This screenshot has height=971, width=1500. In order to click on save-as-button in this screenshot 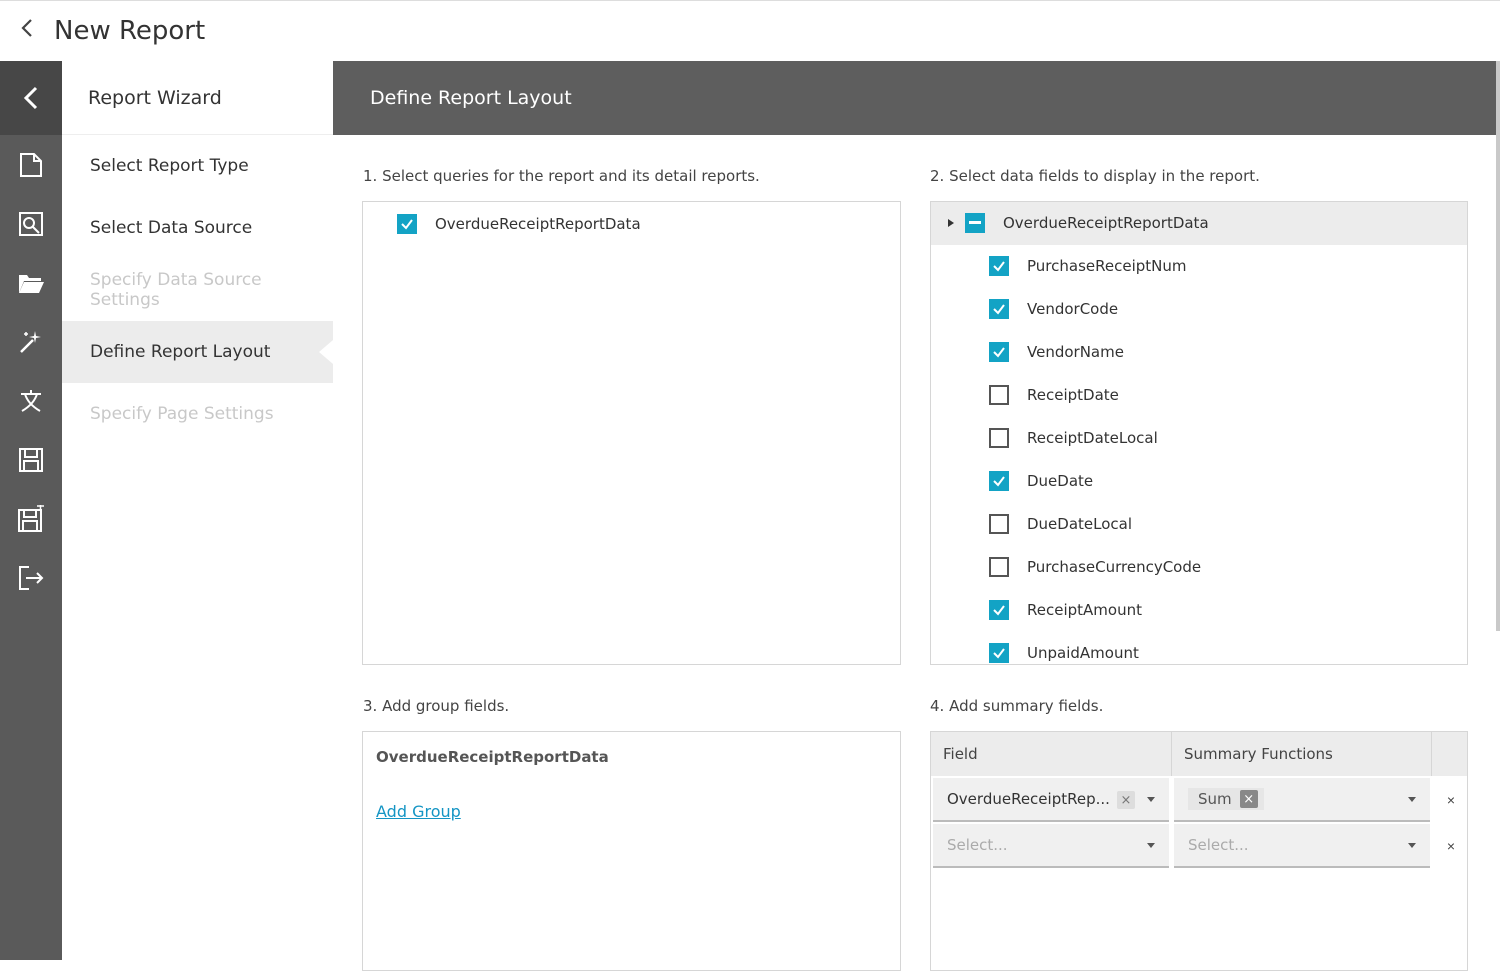, I will do `click(31, 518)`.